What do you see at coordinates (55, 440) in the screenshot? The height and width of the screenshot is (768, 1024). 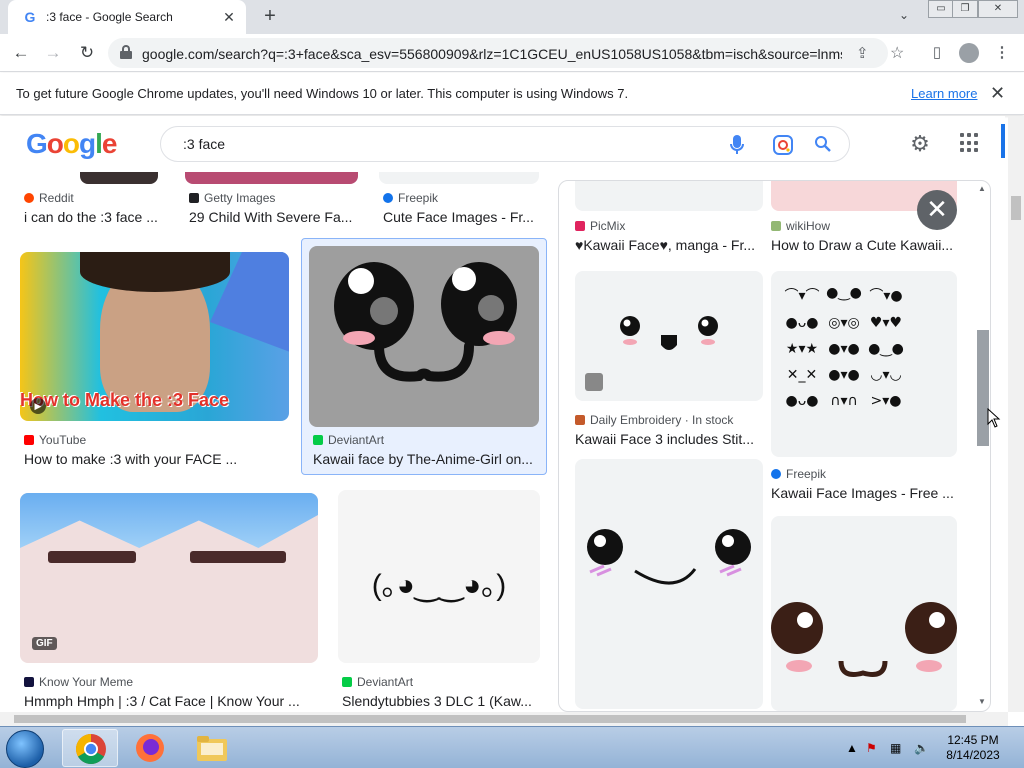 I see `result-source: YouTube` at bounding box center [55, 440].